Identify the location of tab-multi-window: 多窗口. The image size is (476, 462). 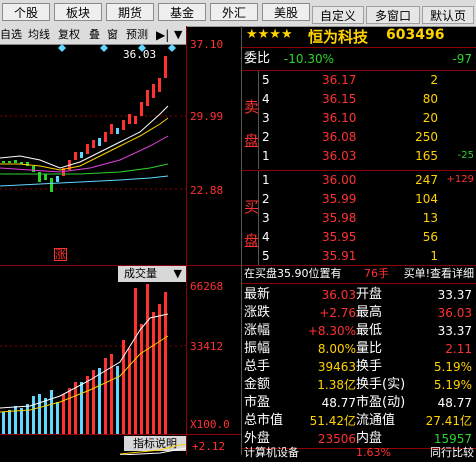
(393, 15).